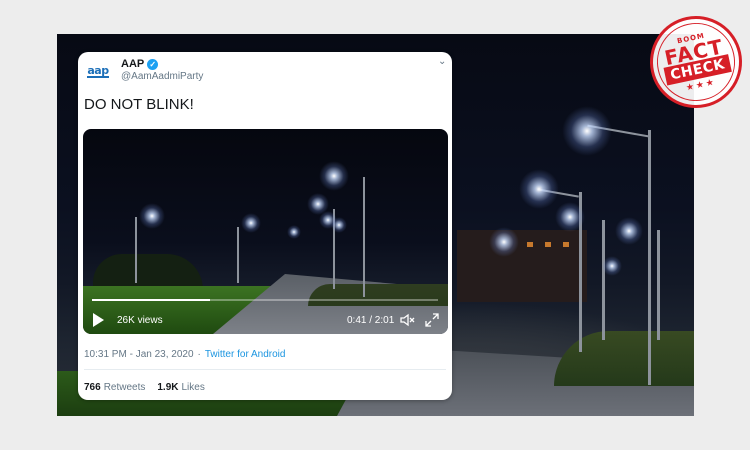 The width and height of the screenshot is (750, 450). I want to click on retweets-stat: 766 Retweets, so click(114, 387).